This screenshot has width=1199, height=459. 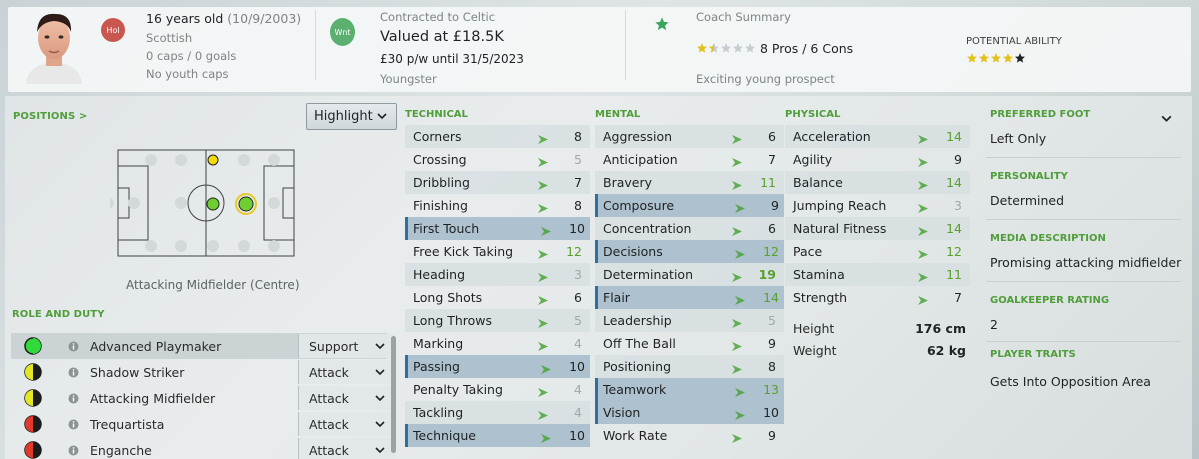 I want to click on youth-caps: No youth caps, so click(x=187, y=74).